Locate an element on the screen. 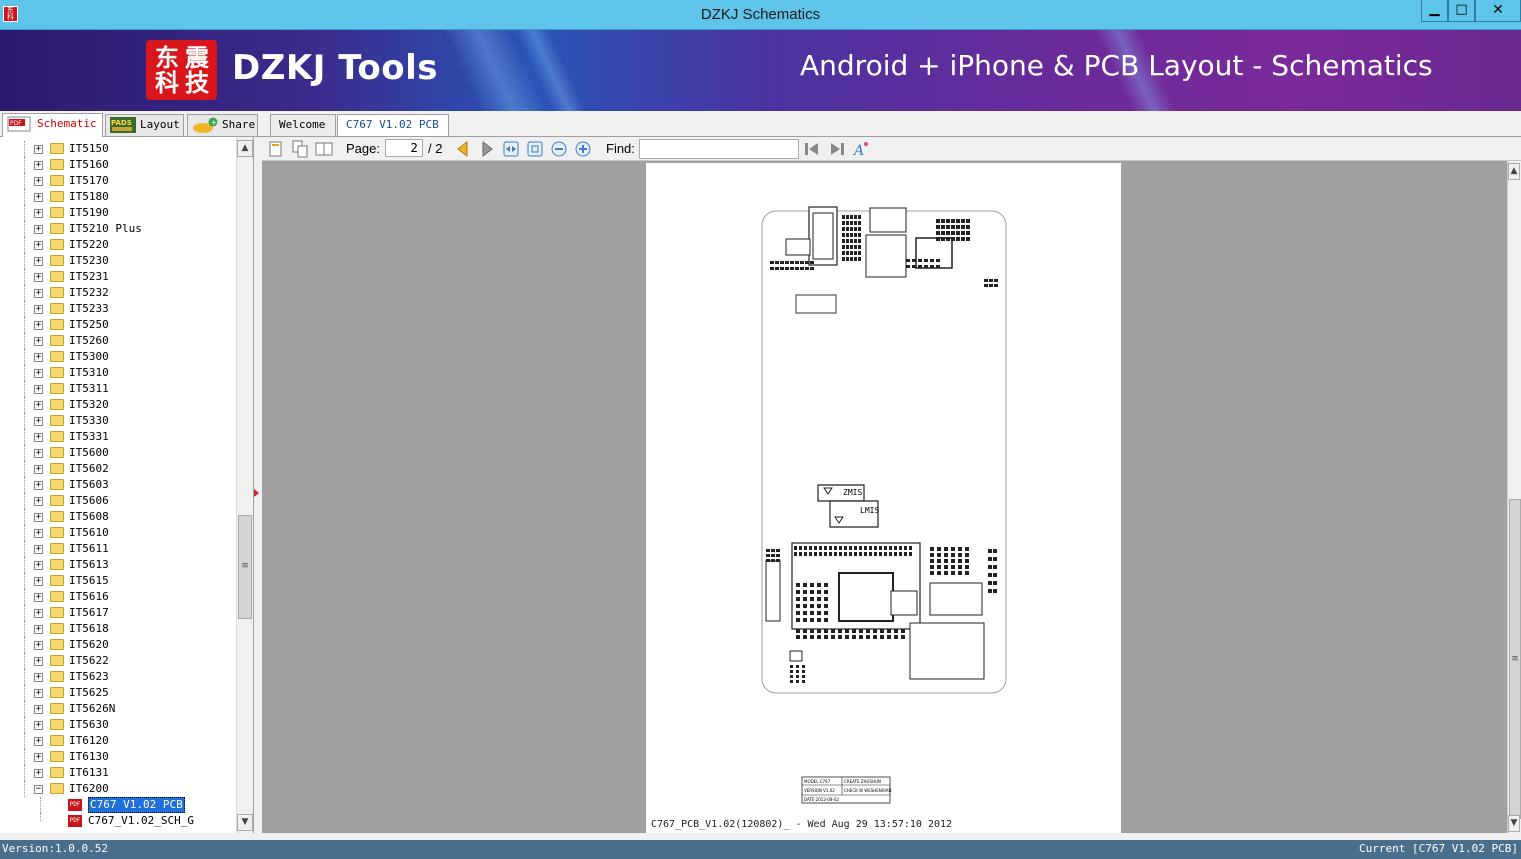 Image resolution: width=1521 pixels, height=859 pixels. tab-layout: PADS Layout is located at coordinates (144, 125).